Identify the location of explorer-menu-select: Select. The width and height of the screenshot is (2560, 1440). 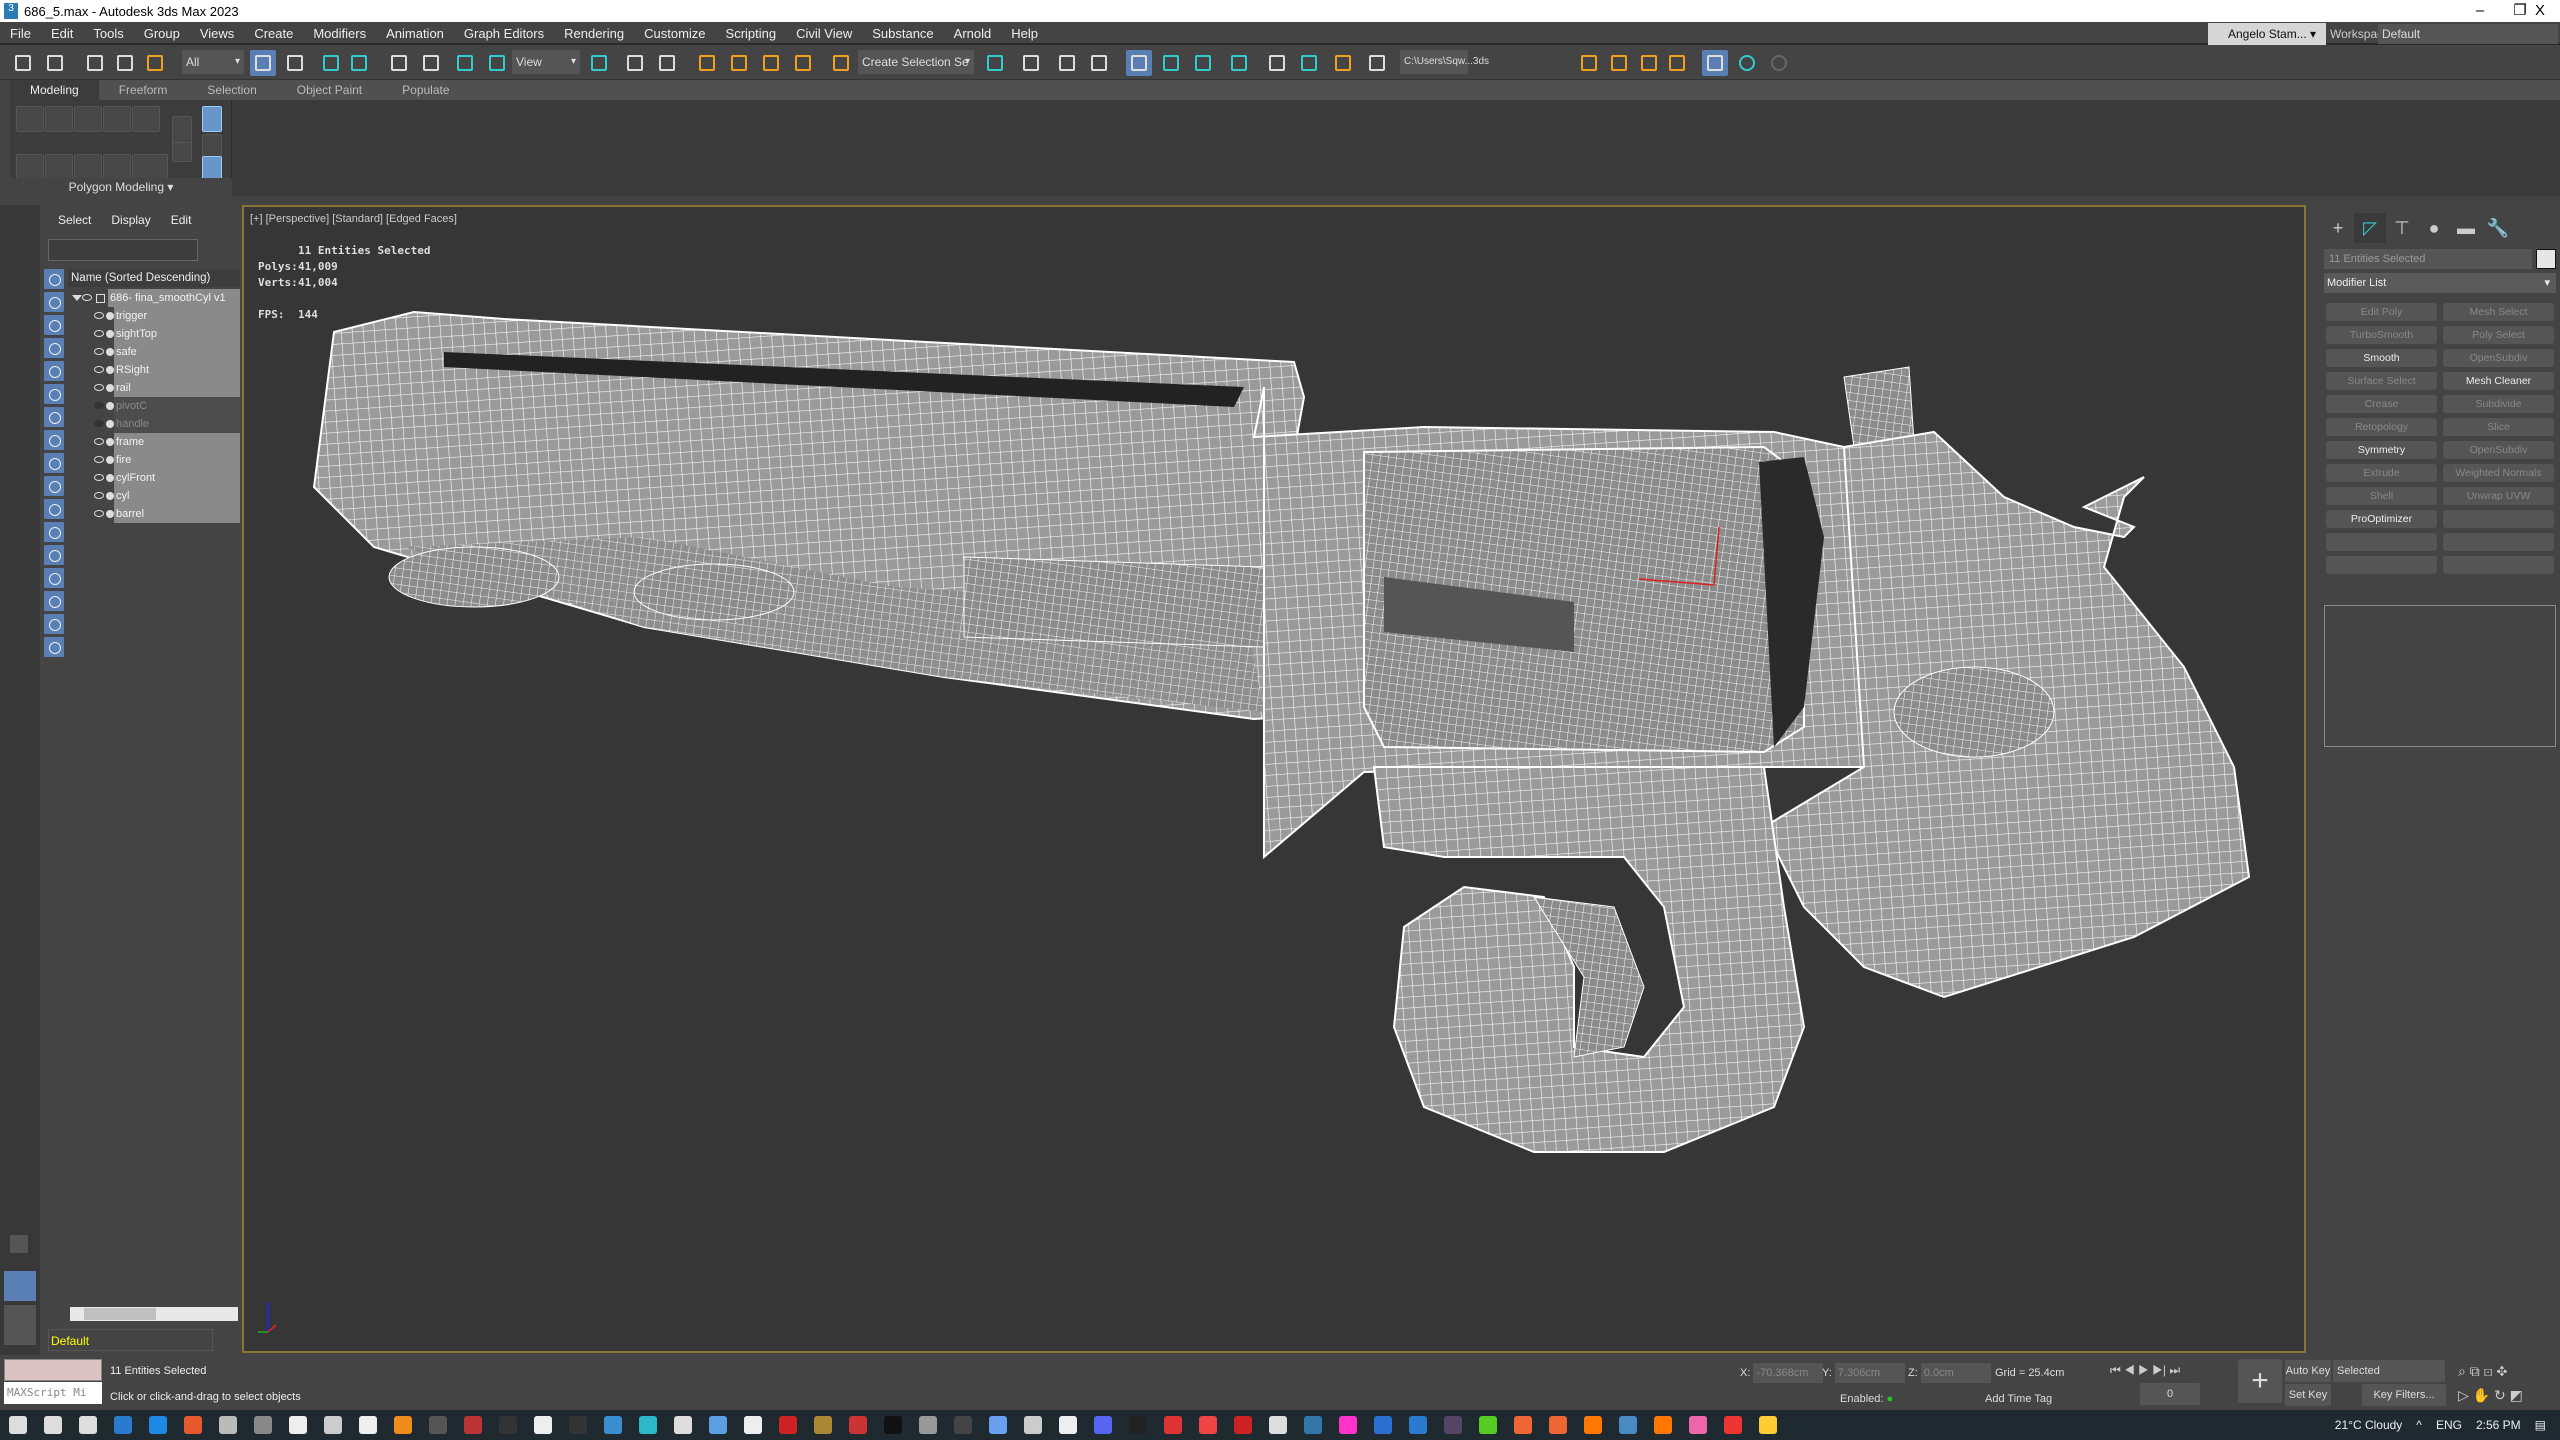
(74, 220).